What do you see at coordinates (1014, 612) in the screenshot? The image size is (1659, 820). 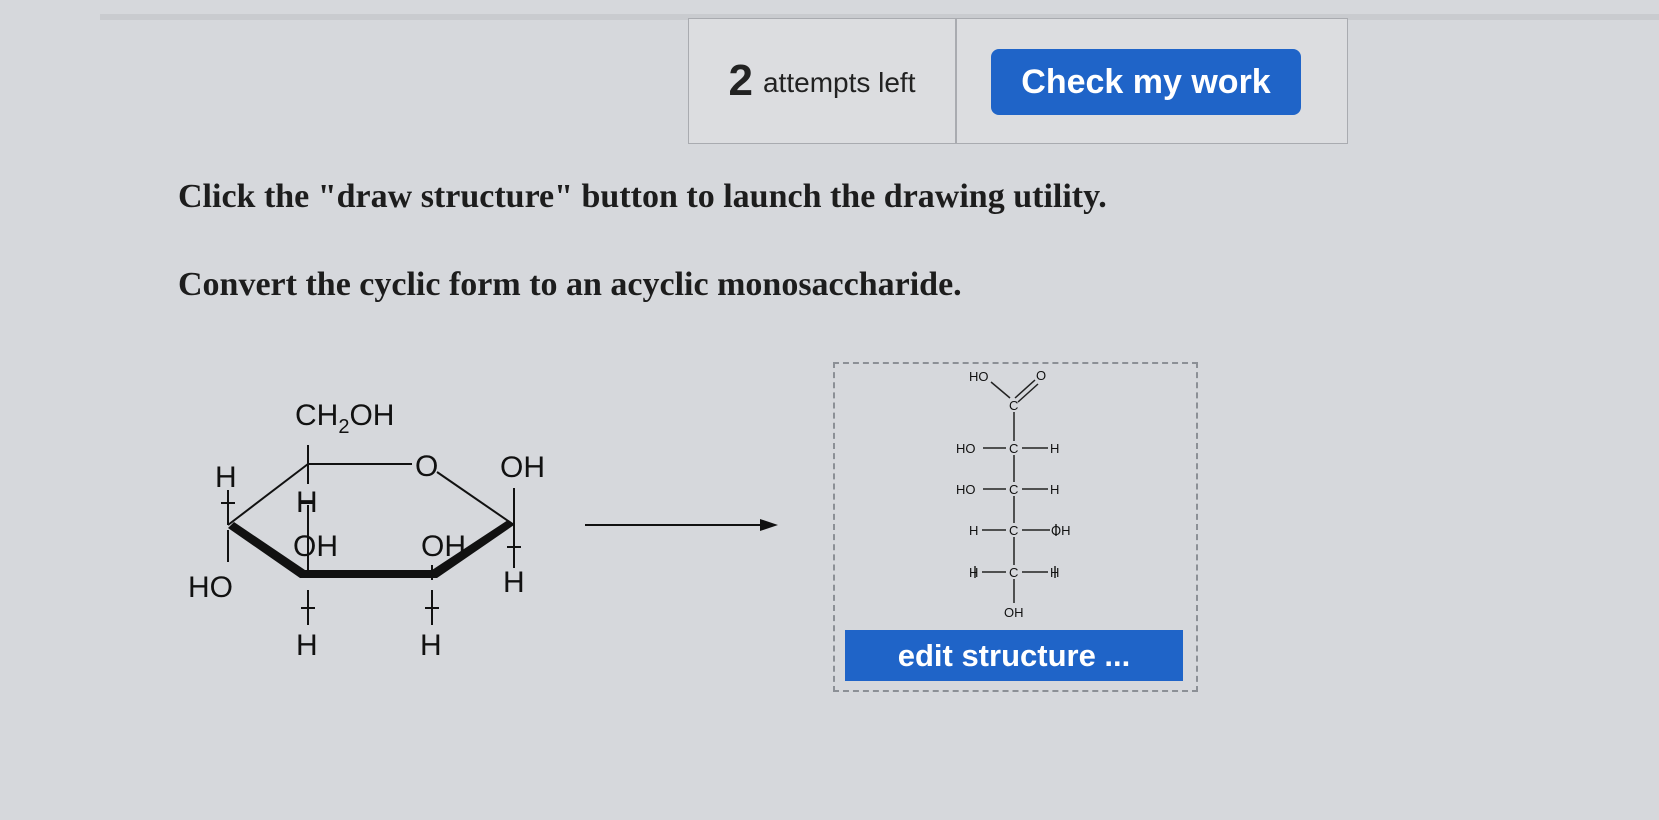 I see `fischer-bottom-oh: OH` at bounding box center [1014, 612].